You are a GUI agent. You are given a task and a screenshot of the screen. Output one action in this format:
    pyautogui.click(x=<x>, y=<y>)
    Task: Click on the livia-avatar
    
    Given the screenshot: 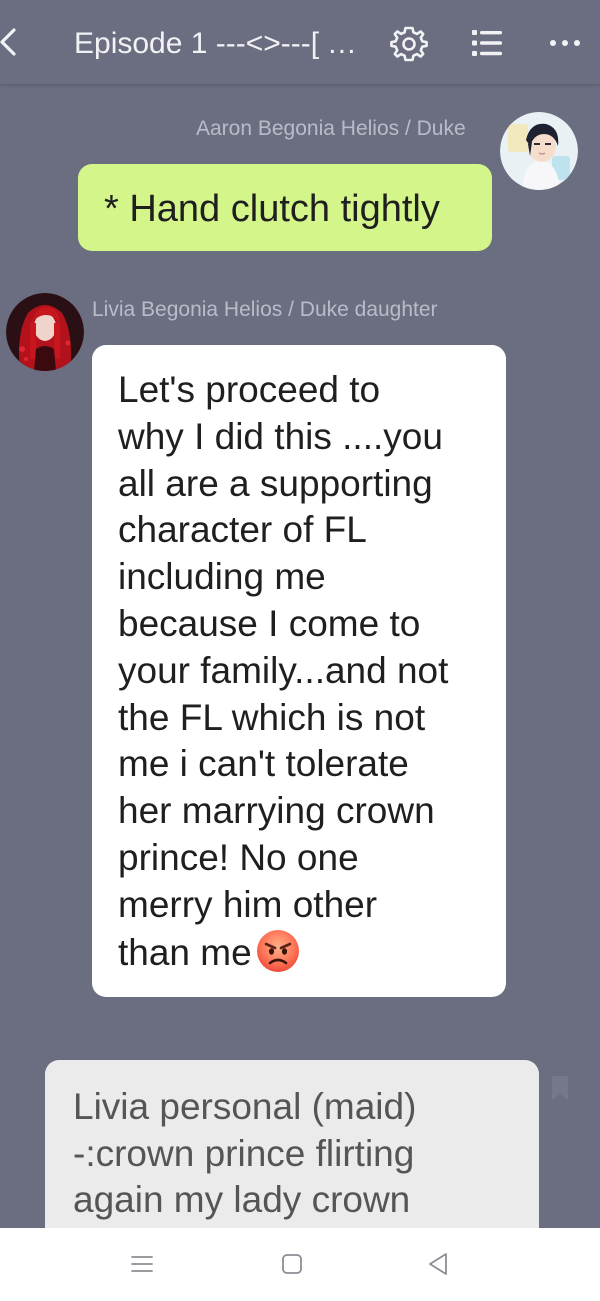 What is the action you would take?
    pyautogui.click(x=45, y=332)
    